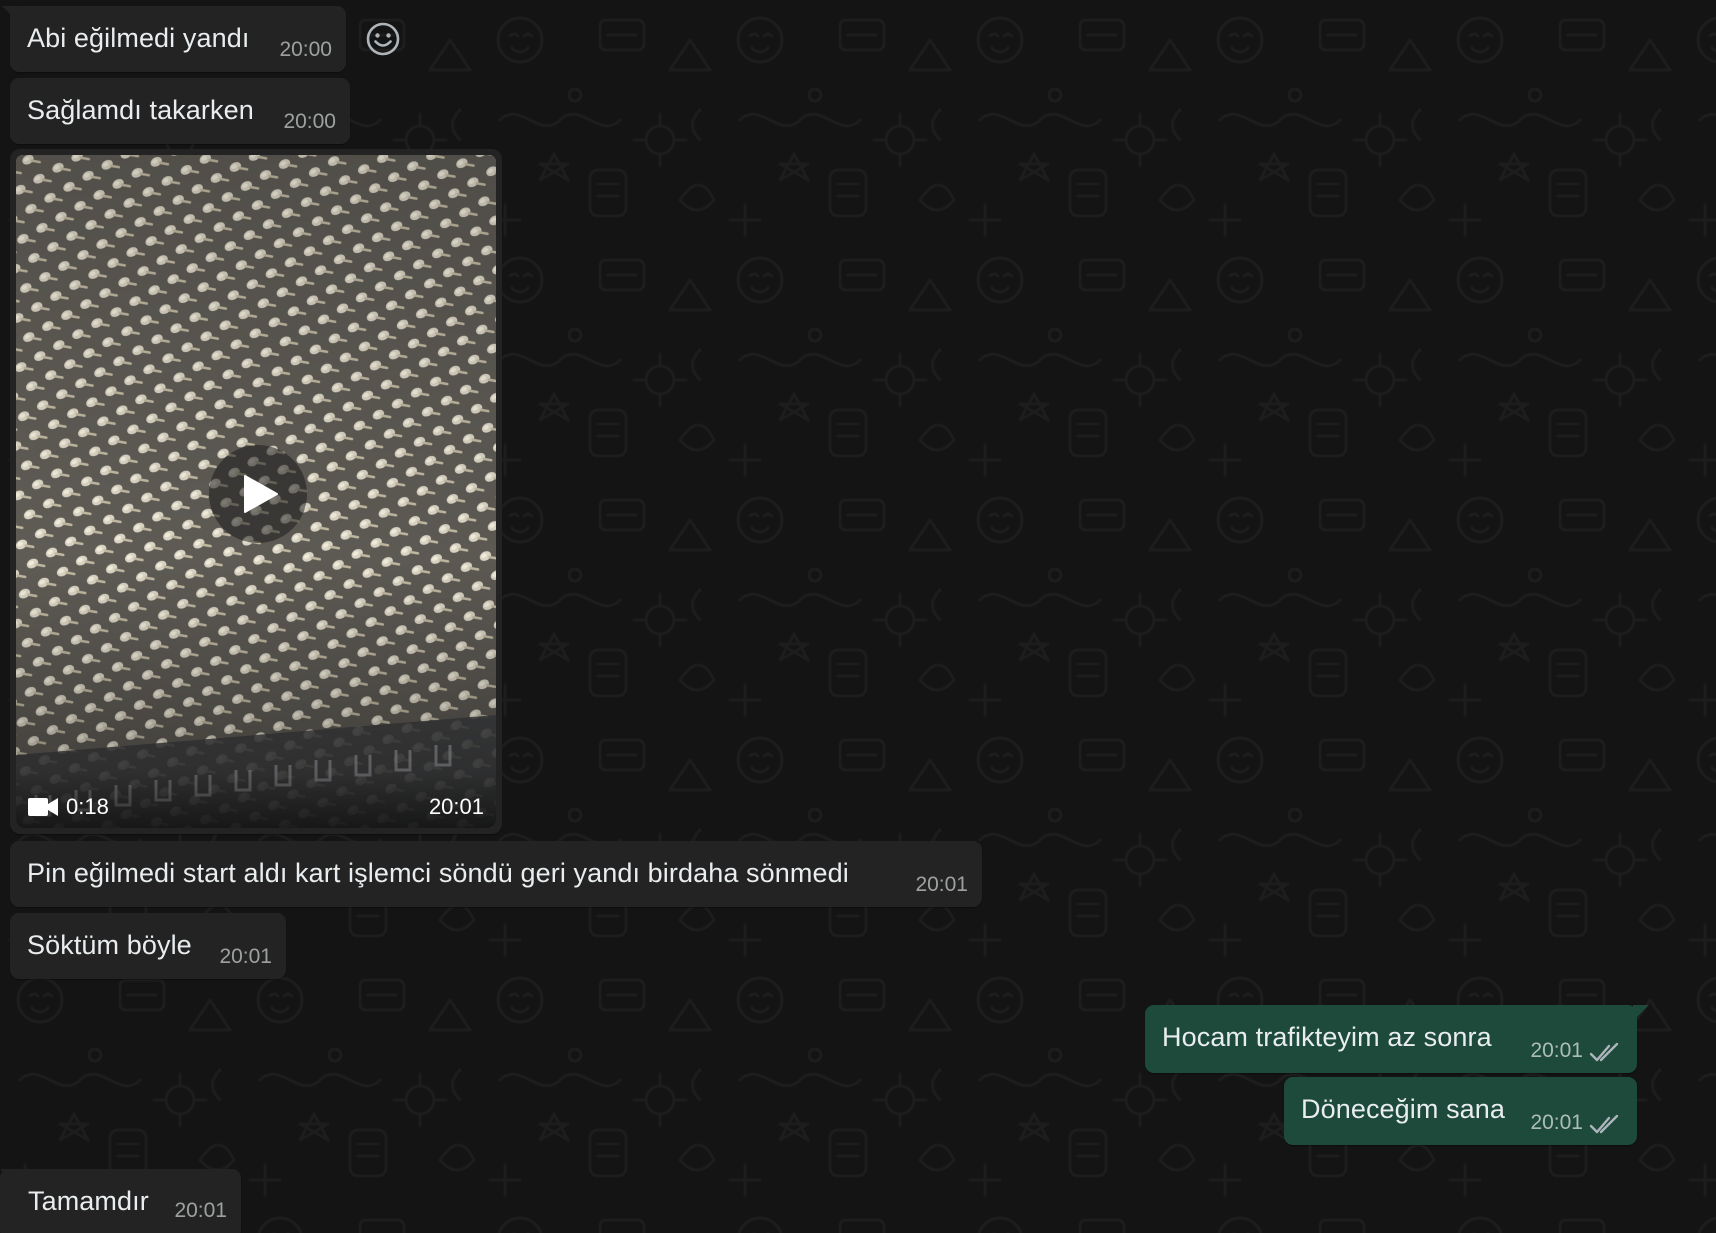 Image resolution: width=1716 pixels, height=1233 pixels. Describe the element at coordinates (138, 38) in the screenshot. I see `message-text: Abi eğilmedi yandı` at that location.